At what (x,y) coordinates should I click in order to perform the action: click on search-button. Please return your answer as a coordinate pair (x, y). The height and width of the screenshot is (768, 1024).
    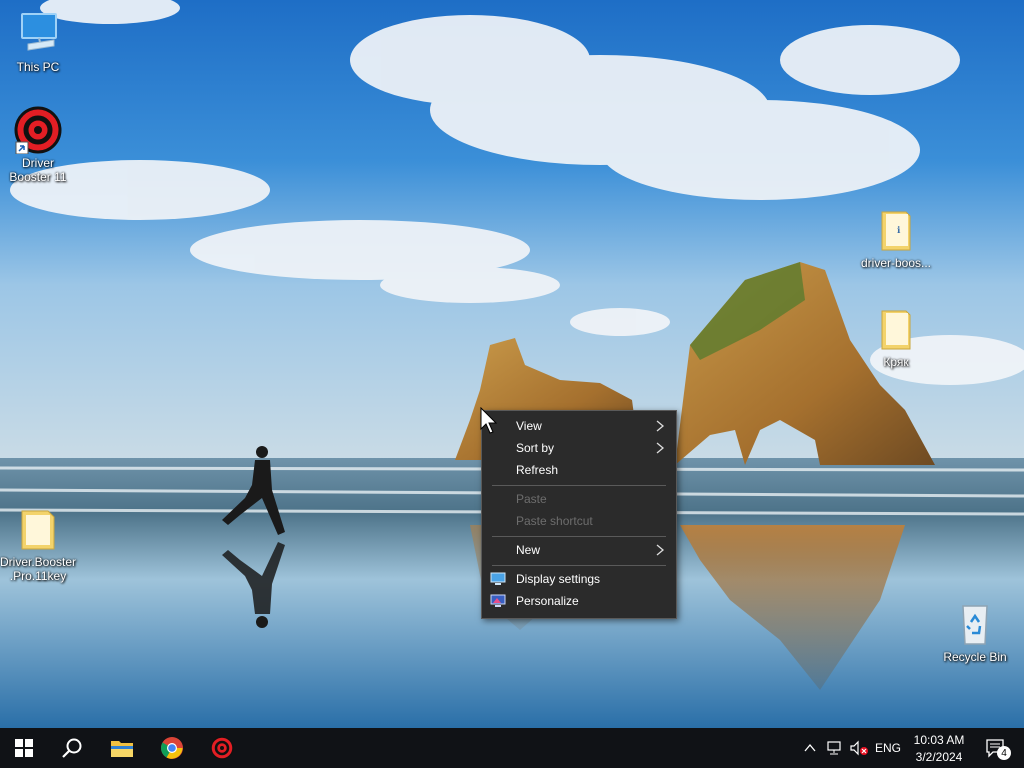
    Looking at the image, I should click on (72, 748).